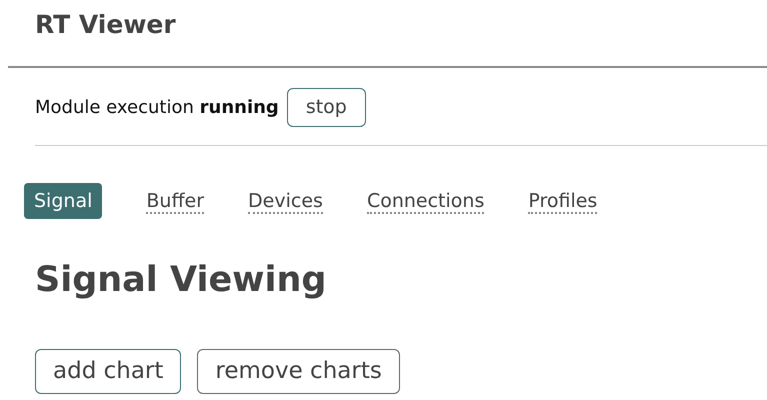 This screenshot has height=400, width=767. I want to click on tab: Devices, so click(285, 200).